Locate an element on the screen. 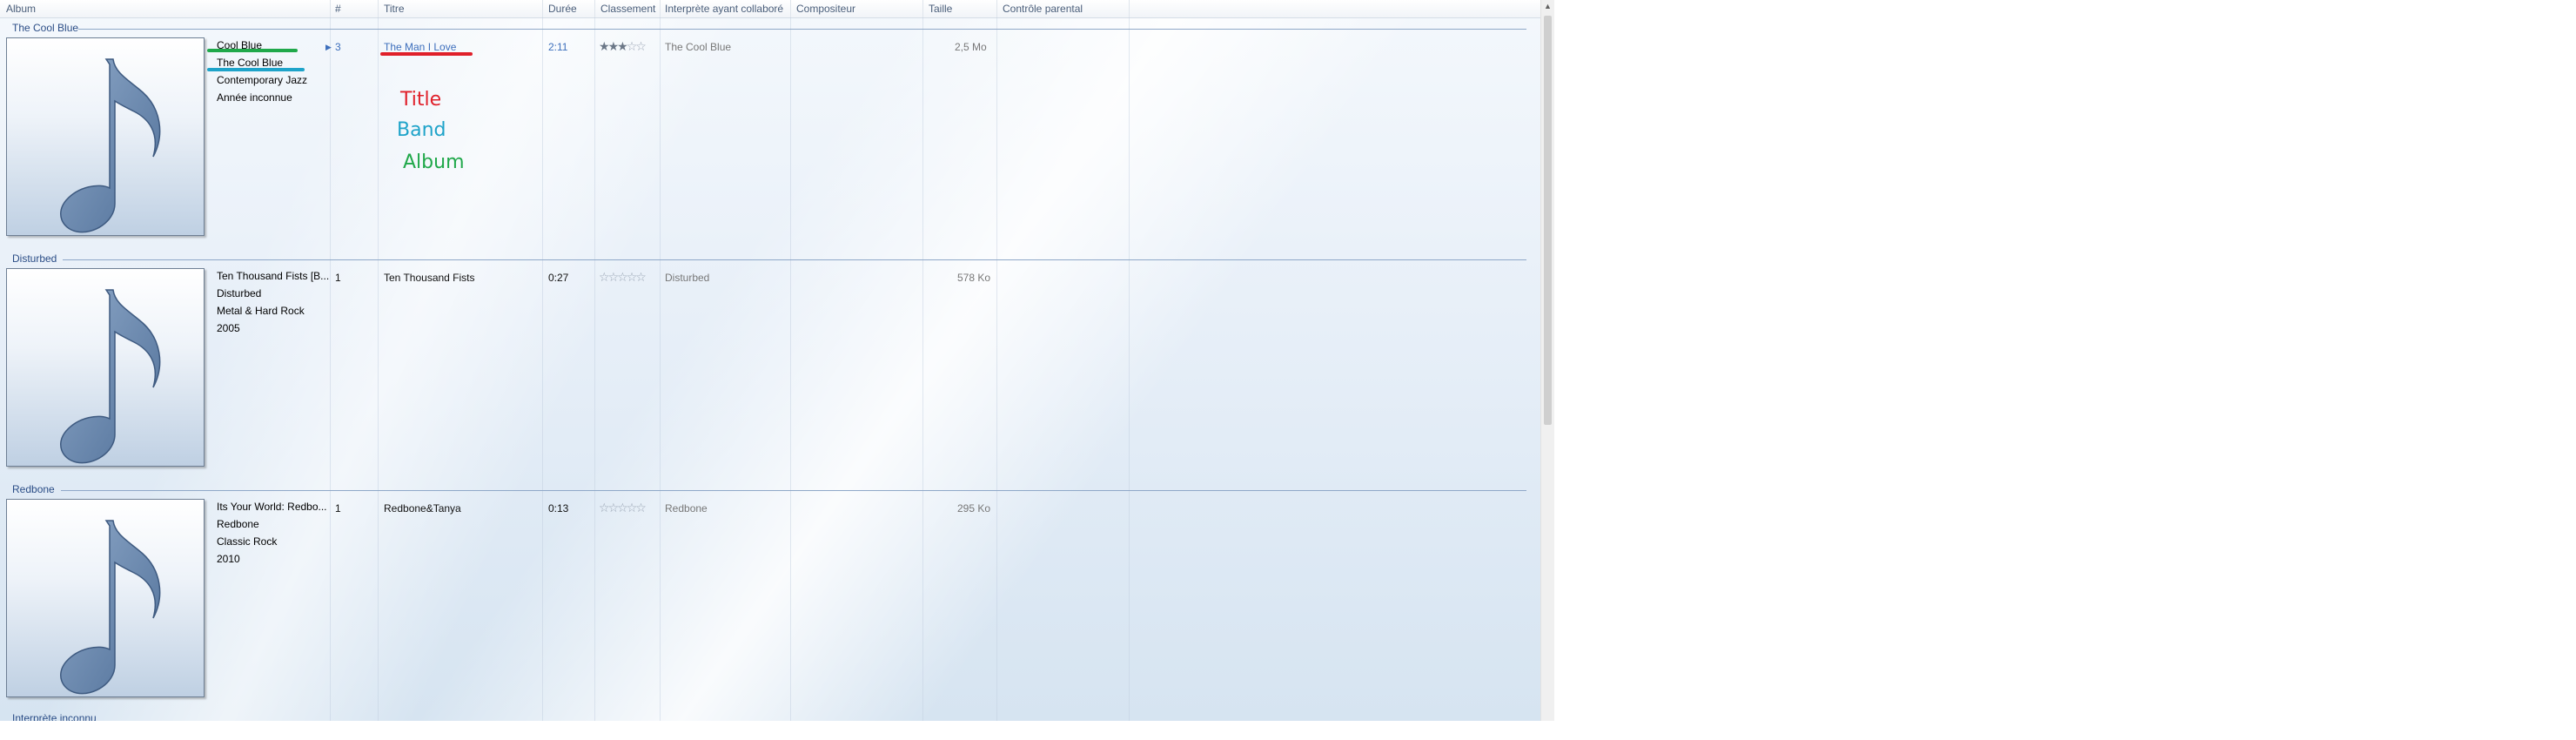 The width and height of the screenshot is (2576, 740). contributing-artist: The Cool Blue is located at coordinates (699, 47).